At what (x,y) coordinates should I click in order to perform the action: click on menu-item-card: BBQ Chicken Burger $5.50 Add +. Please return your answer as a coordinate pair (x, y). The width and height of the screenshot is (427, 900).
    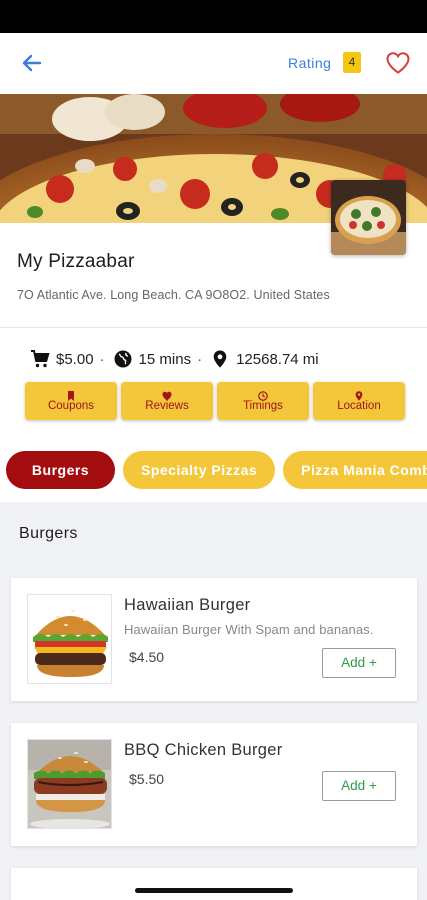
    Looking at the image, I should click on (214, 784).